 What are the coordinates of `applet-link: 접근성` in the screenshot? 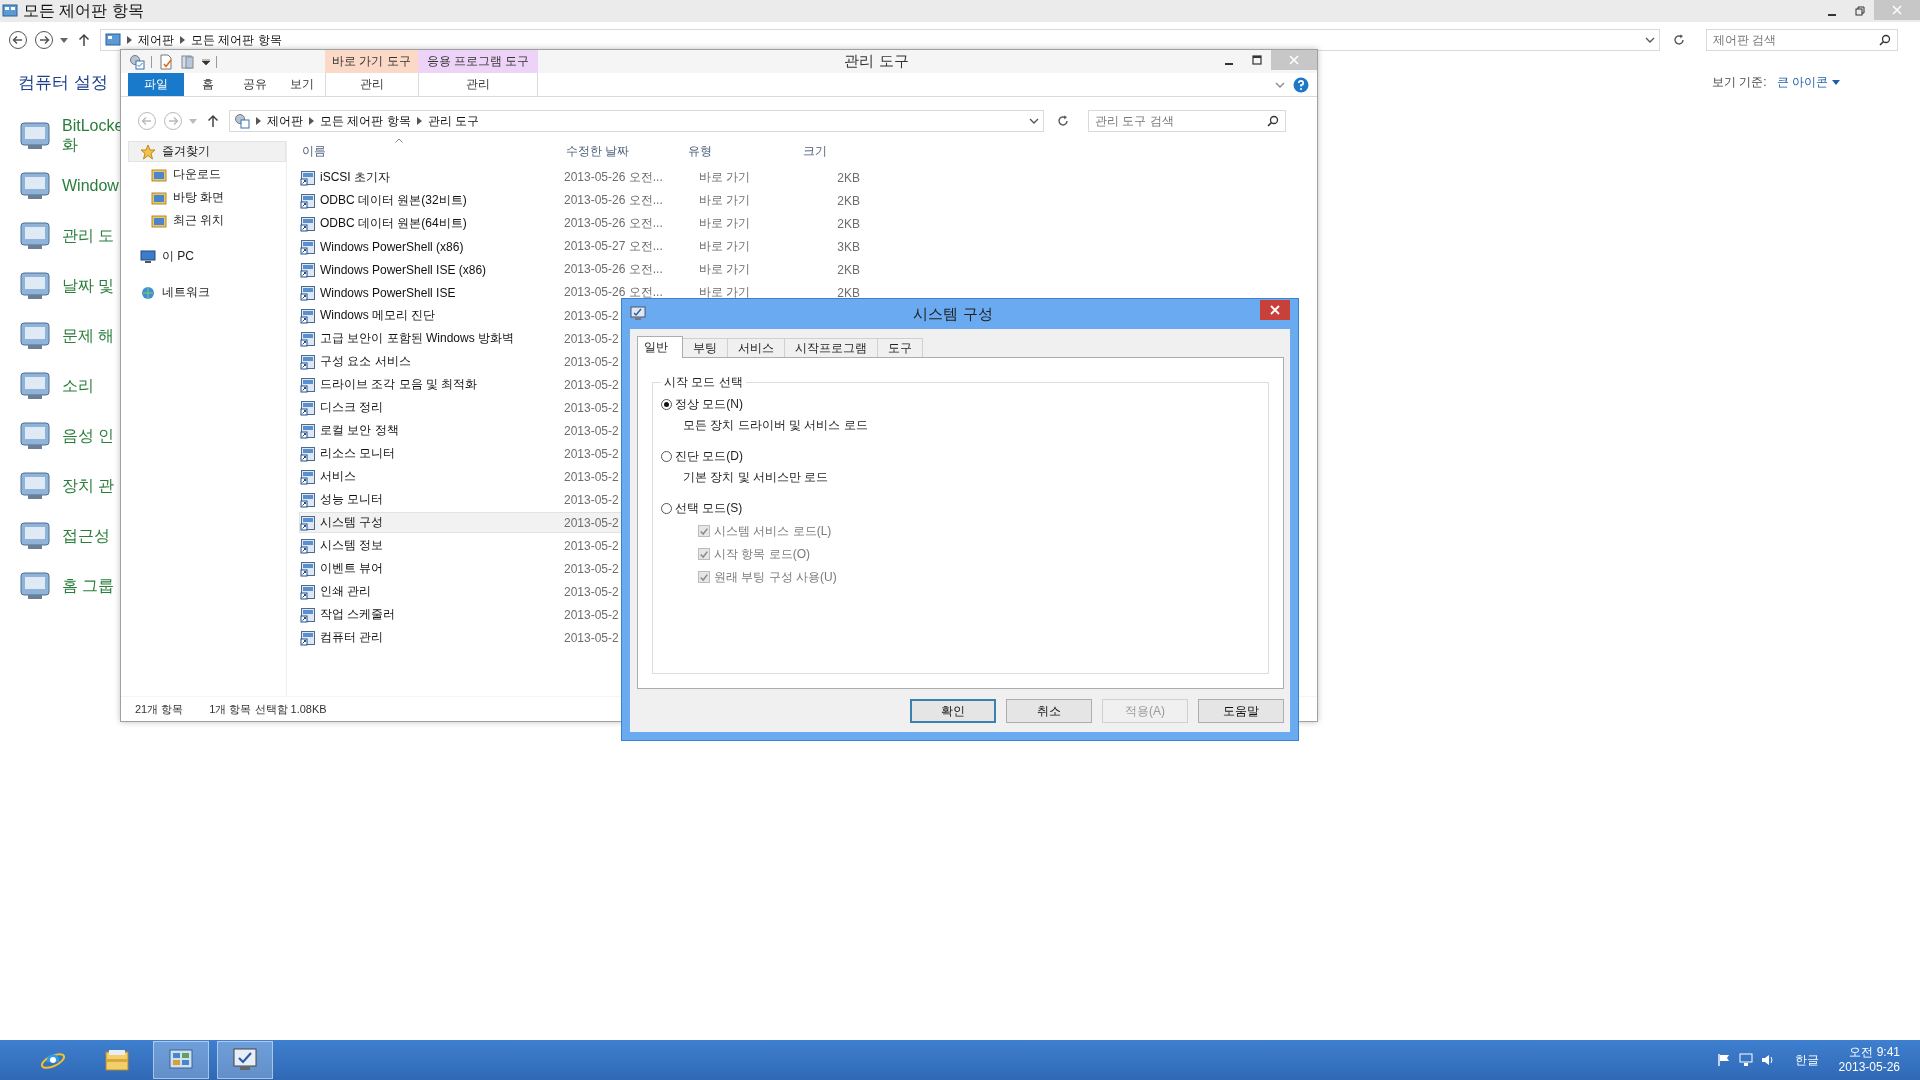 It's located at (86, 535).